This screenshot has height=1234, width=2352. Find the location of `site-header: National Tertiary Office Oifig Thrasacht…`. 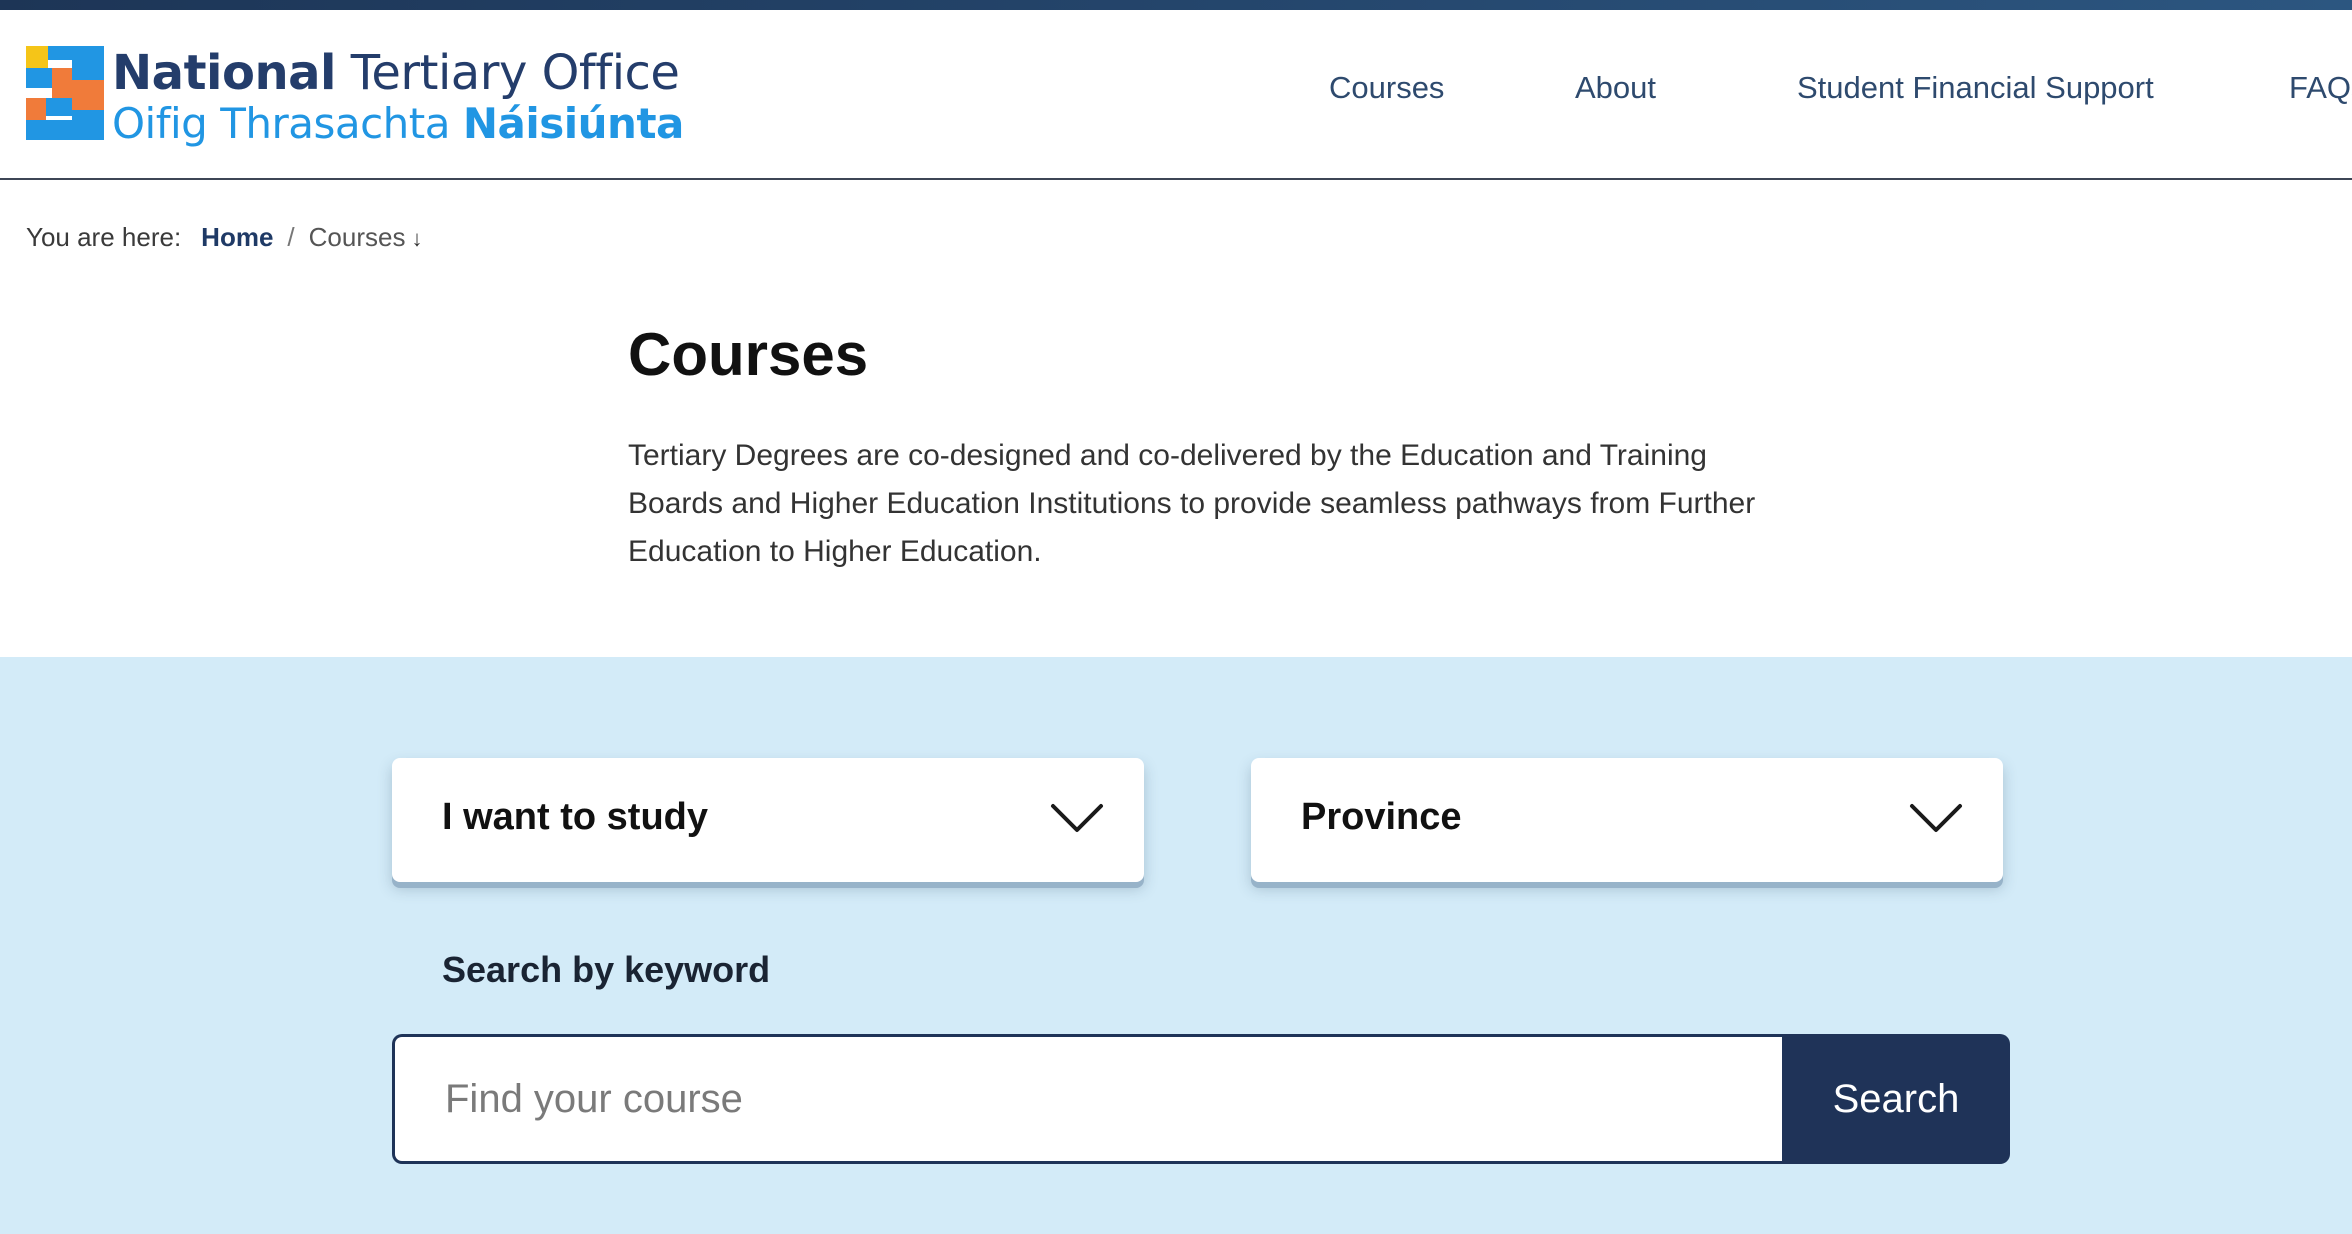

site-header: National Tertiary Office Oifig Thrasacht… is located at coordinates (1176, 95).